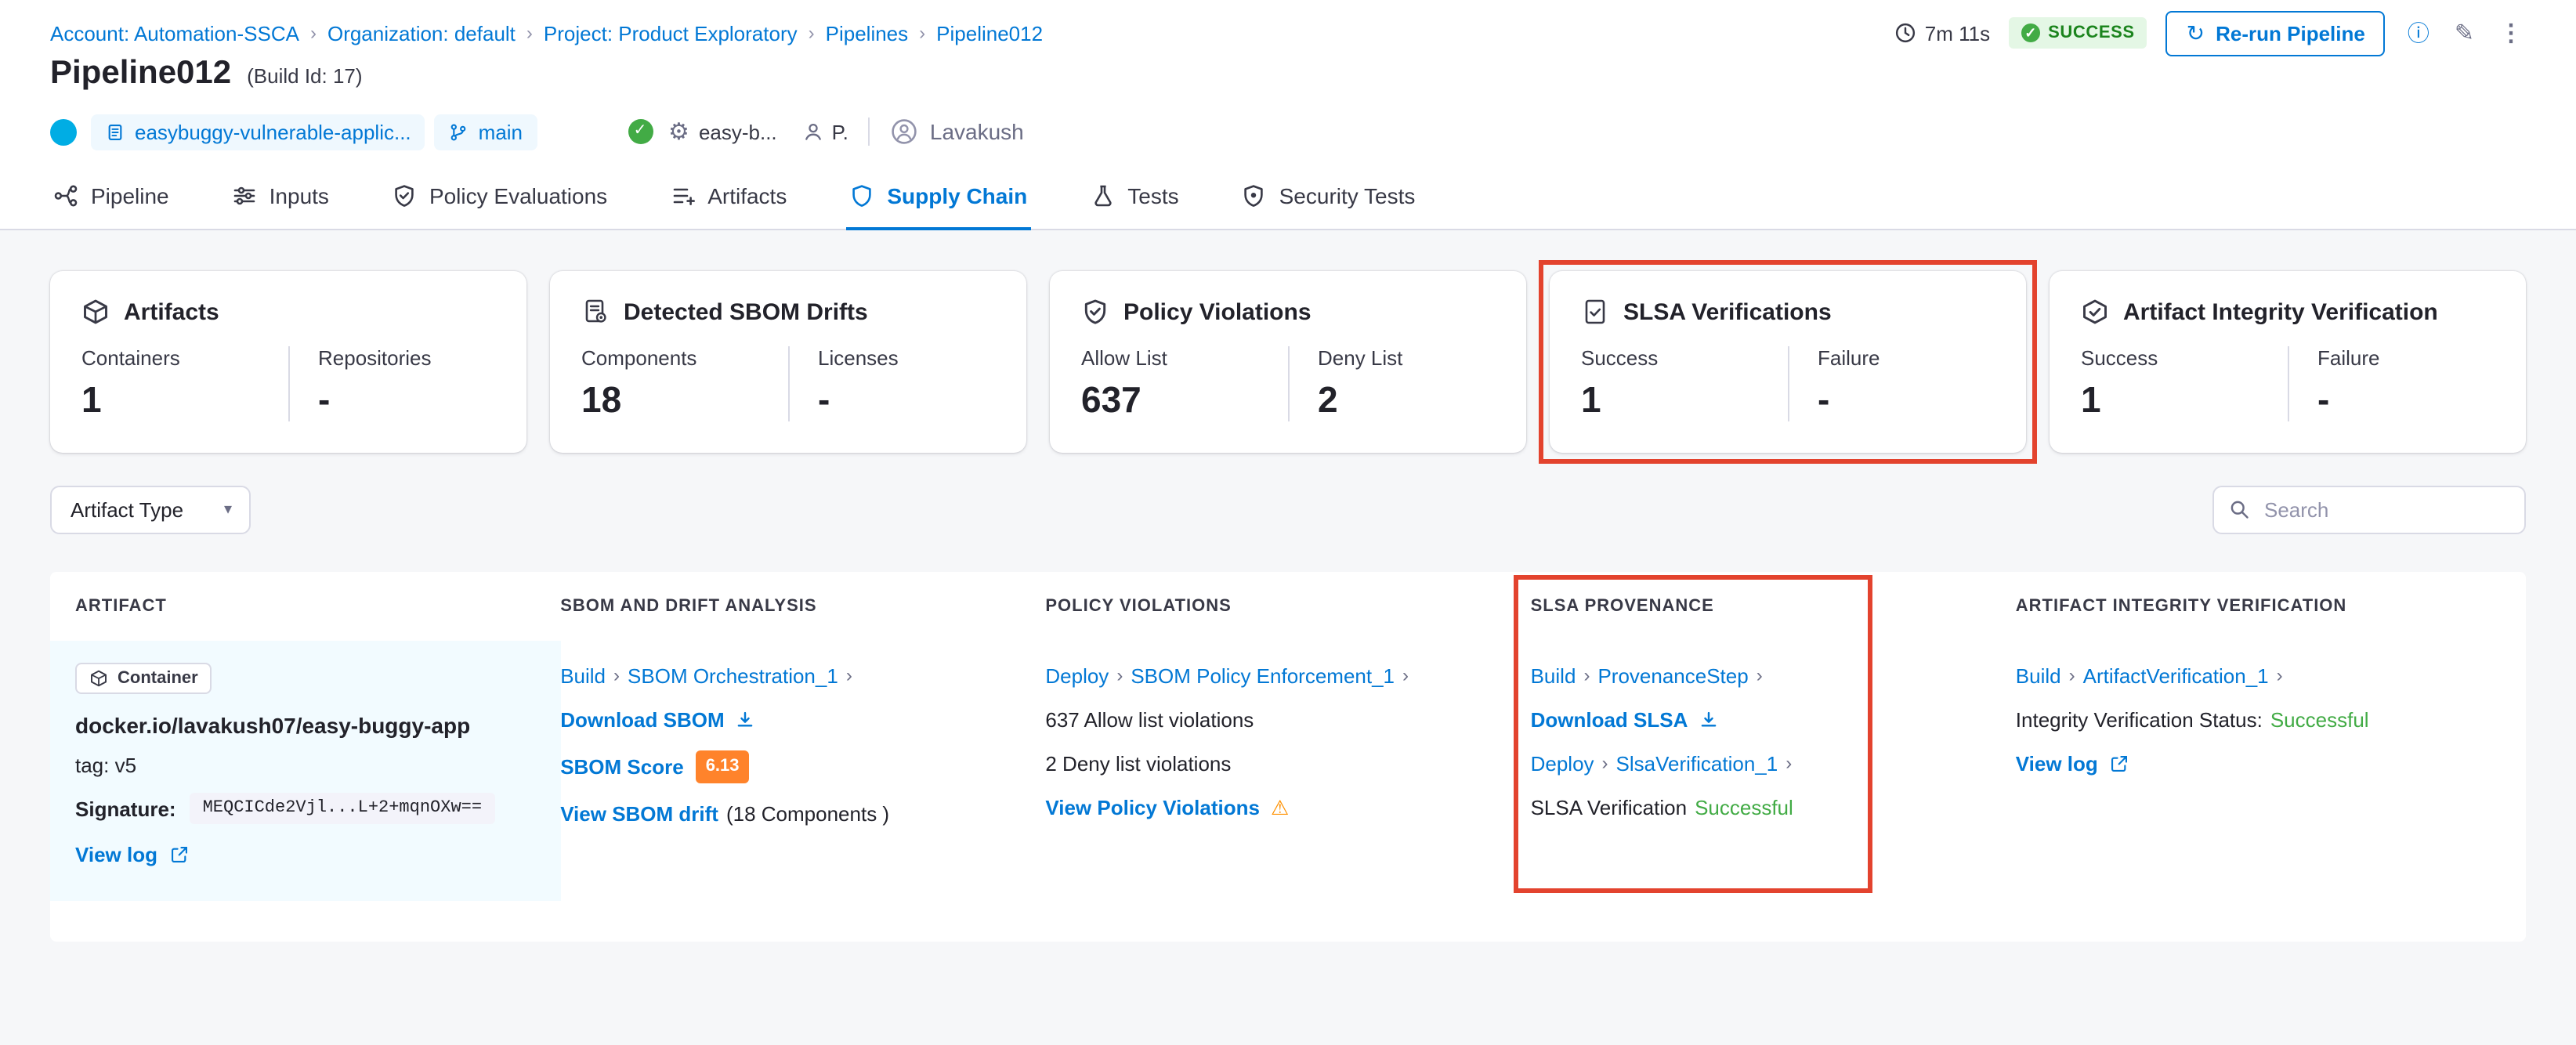 This screenshot has height=1045, width=2576. What do you see at coordinates (938, 199) in the screenshot?
I see `tab-supply-chain: Supply Chain` at bounding box center [938, 199].